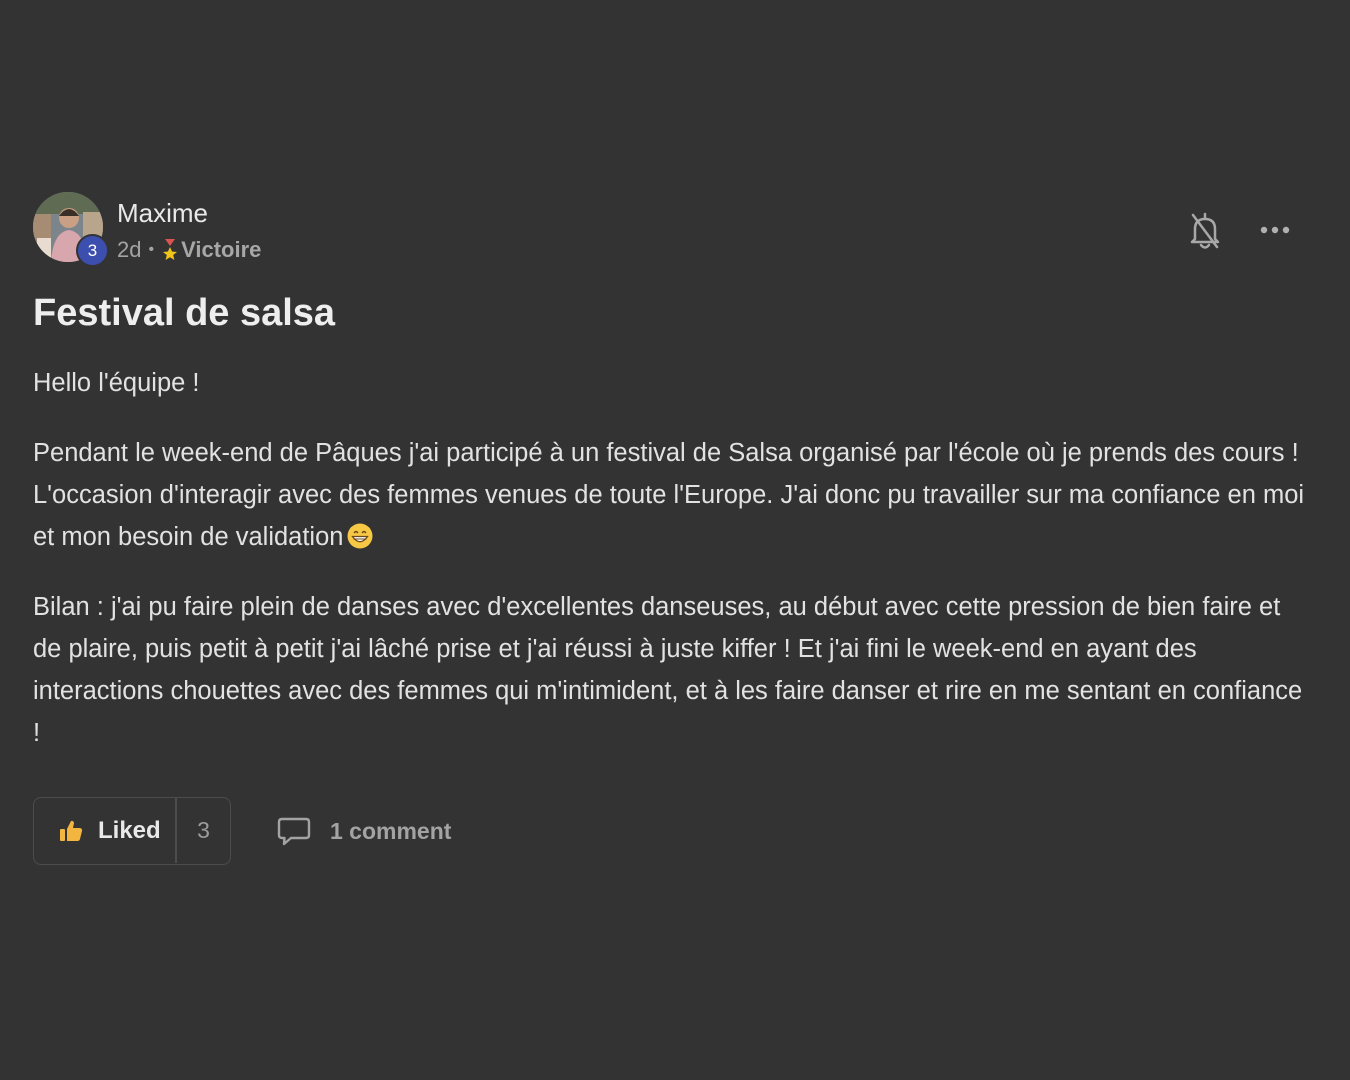 The width and height of the screenshot is (1350, 1080). I want to click on level-badge: 3, so click(92, 250).